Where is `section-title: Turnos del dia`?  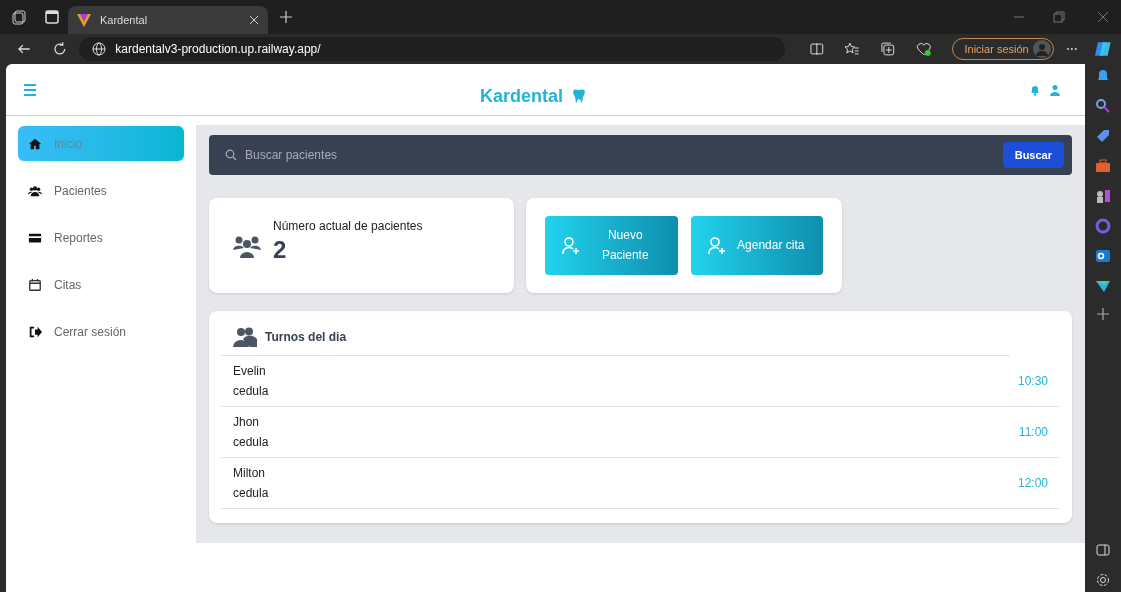
section-title: Turnos del dia is located at coordinates (306, 337).